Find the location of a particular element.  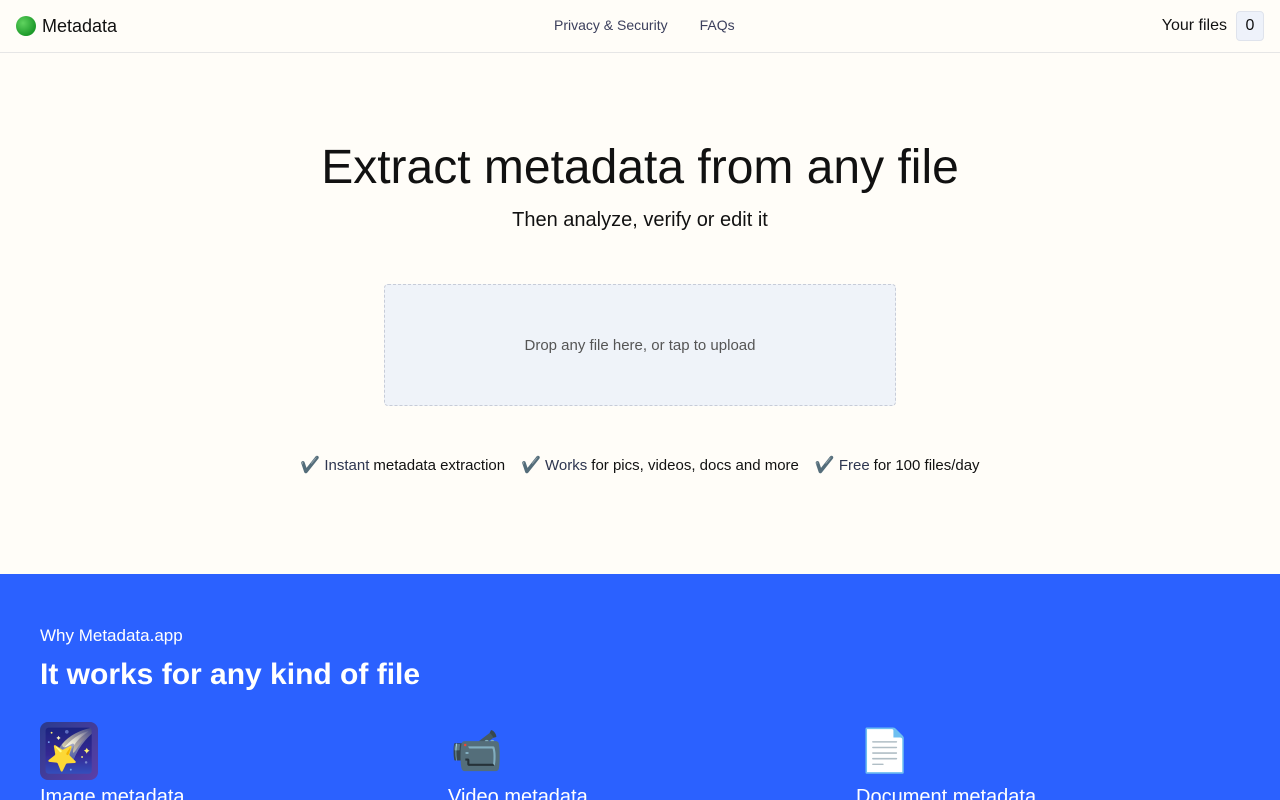

feature-item-works: ✔️ Works for pics, videos, docs and more is located at coordinates (660, 465).